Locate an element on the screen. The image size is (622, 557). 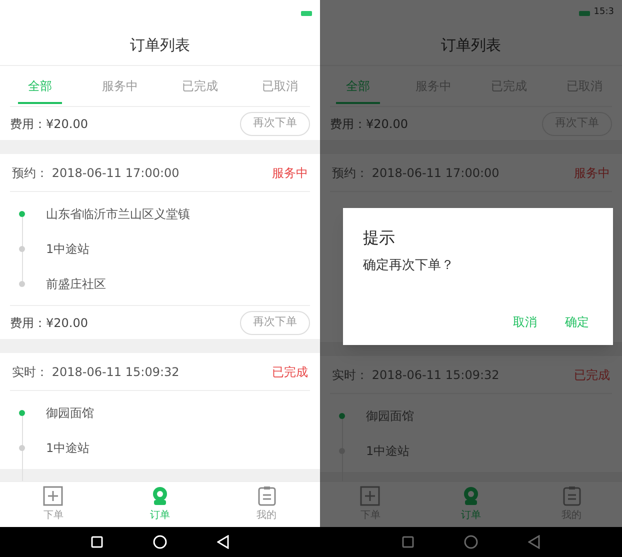
filter-tab: 已完成 is located at coordinates (200, 86).